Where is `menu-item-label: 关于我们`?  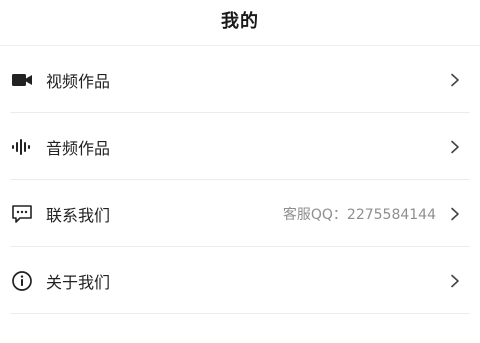 menu-item-label: 关于我们 is located at coordinates (78, 282).